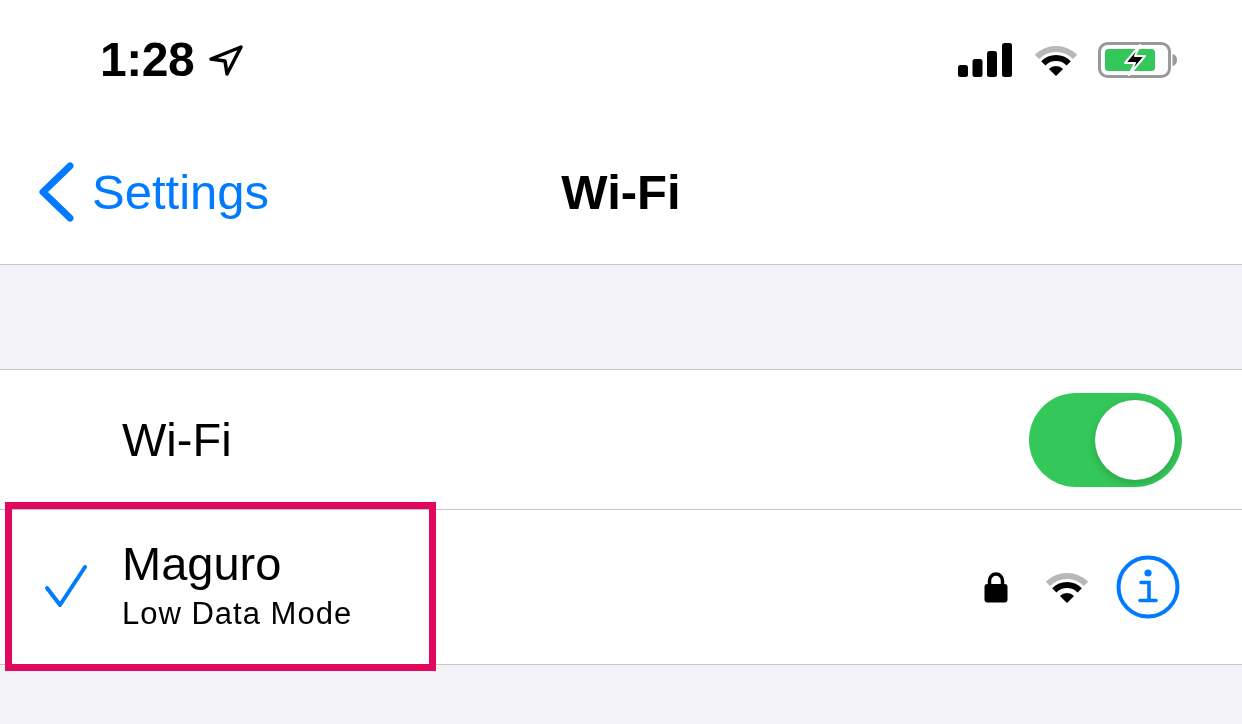 This screenshot has width=1242, height=724. Describe the element at coordinates (621, 192) in the screenshot. I see `nav-title: Wi-Fi` at that location.